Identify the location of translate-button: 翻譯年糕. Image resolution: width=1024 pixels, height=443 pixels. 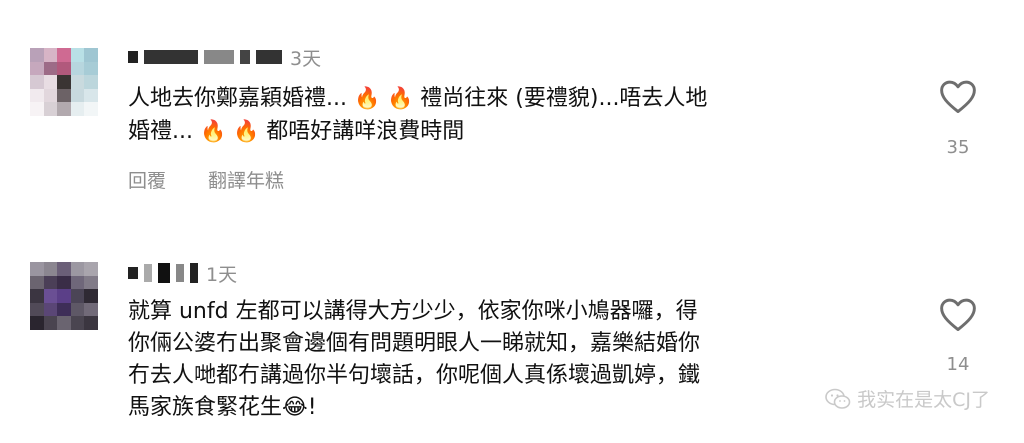
(246, 179).